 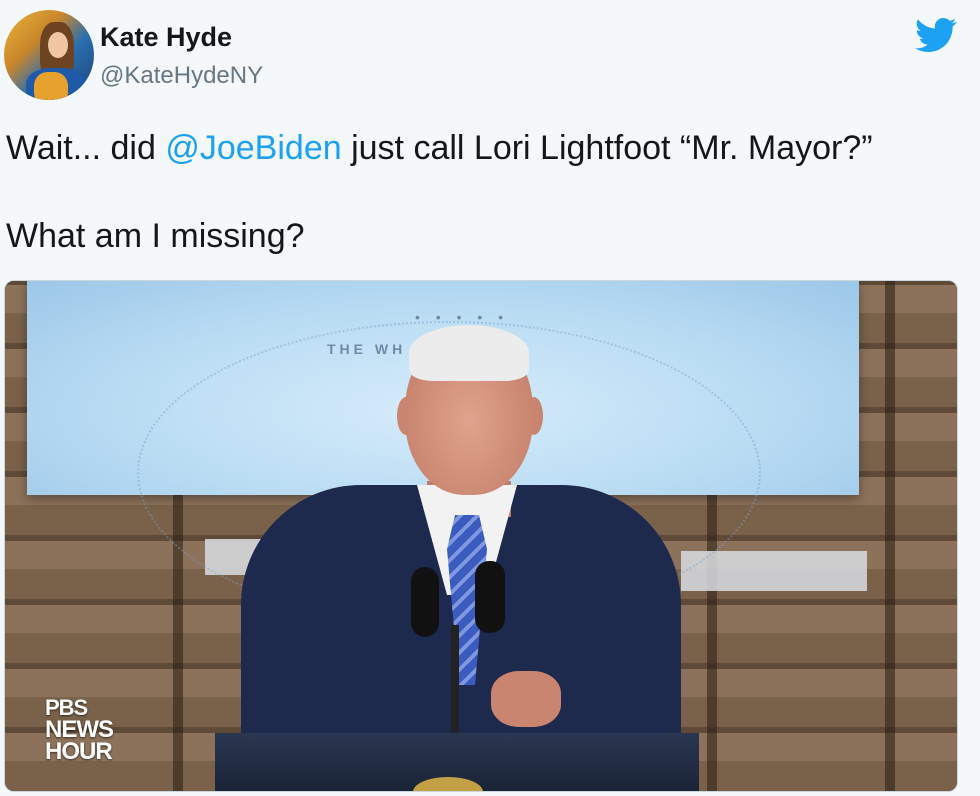 I want to click on pbs-newshour-watermark: PBS NEWS HOUR, so click(x=79, y=731).